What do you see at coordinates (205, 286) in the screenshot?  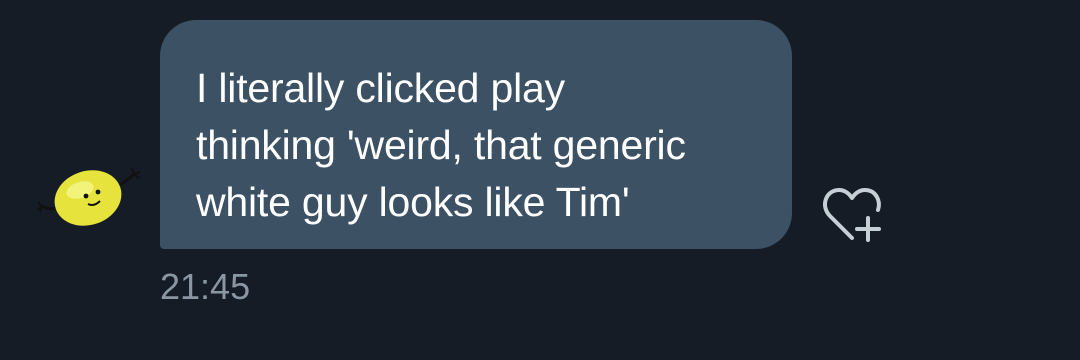 I see `message-timestamp: 21:45` at bounding box center [205, 286].